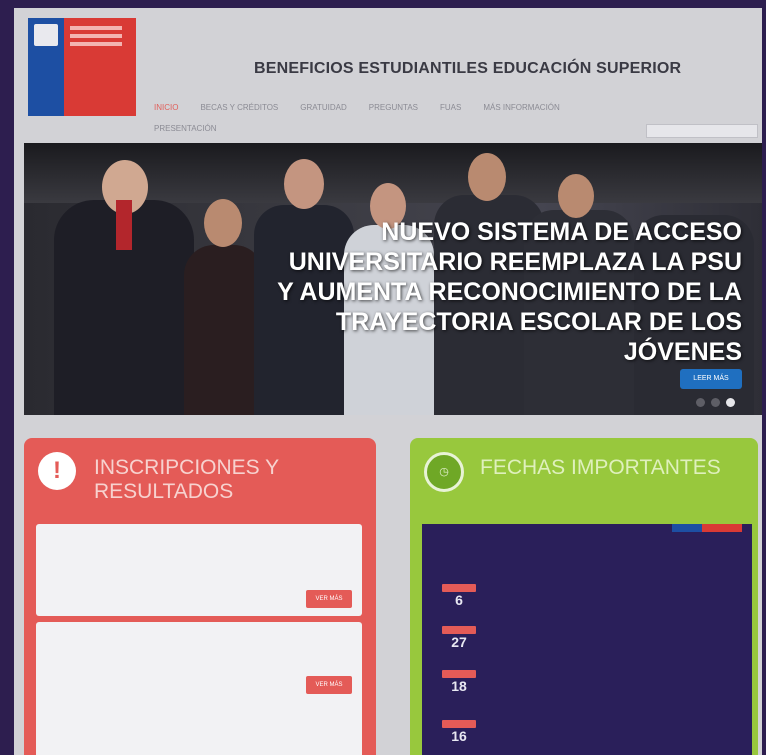 The image size is (766, 755). Describe the element at coordinates (459, 686) in the screenshot. I see `date-day: 18` at that location.